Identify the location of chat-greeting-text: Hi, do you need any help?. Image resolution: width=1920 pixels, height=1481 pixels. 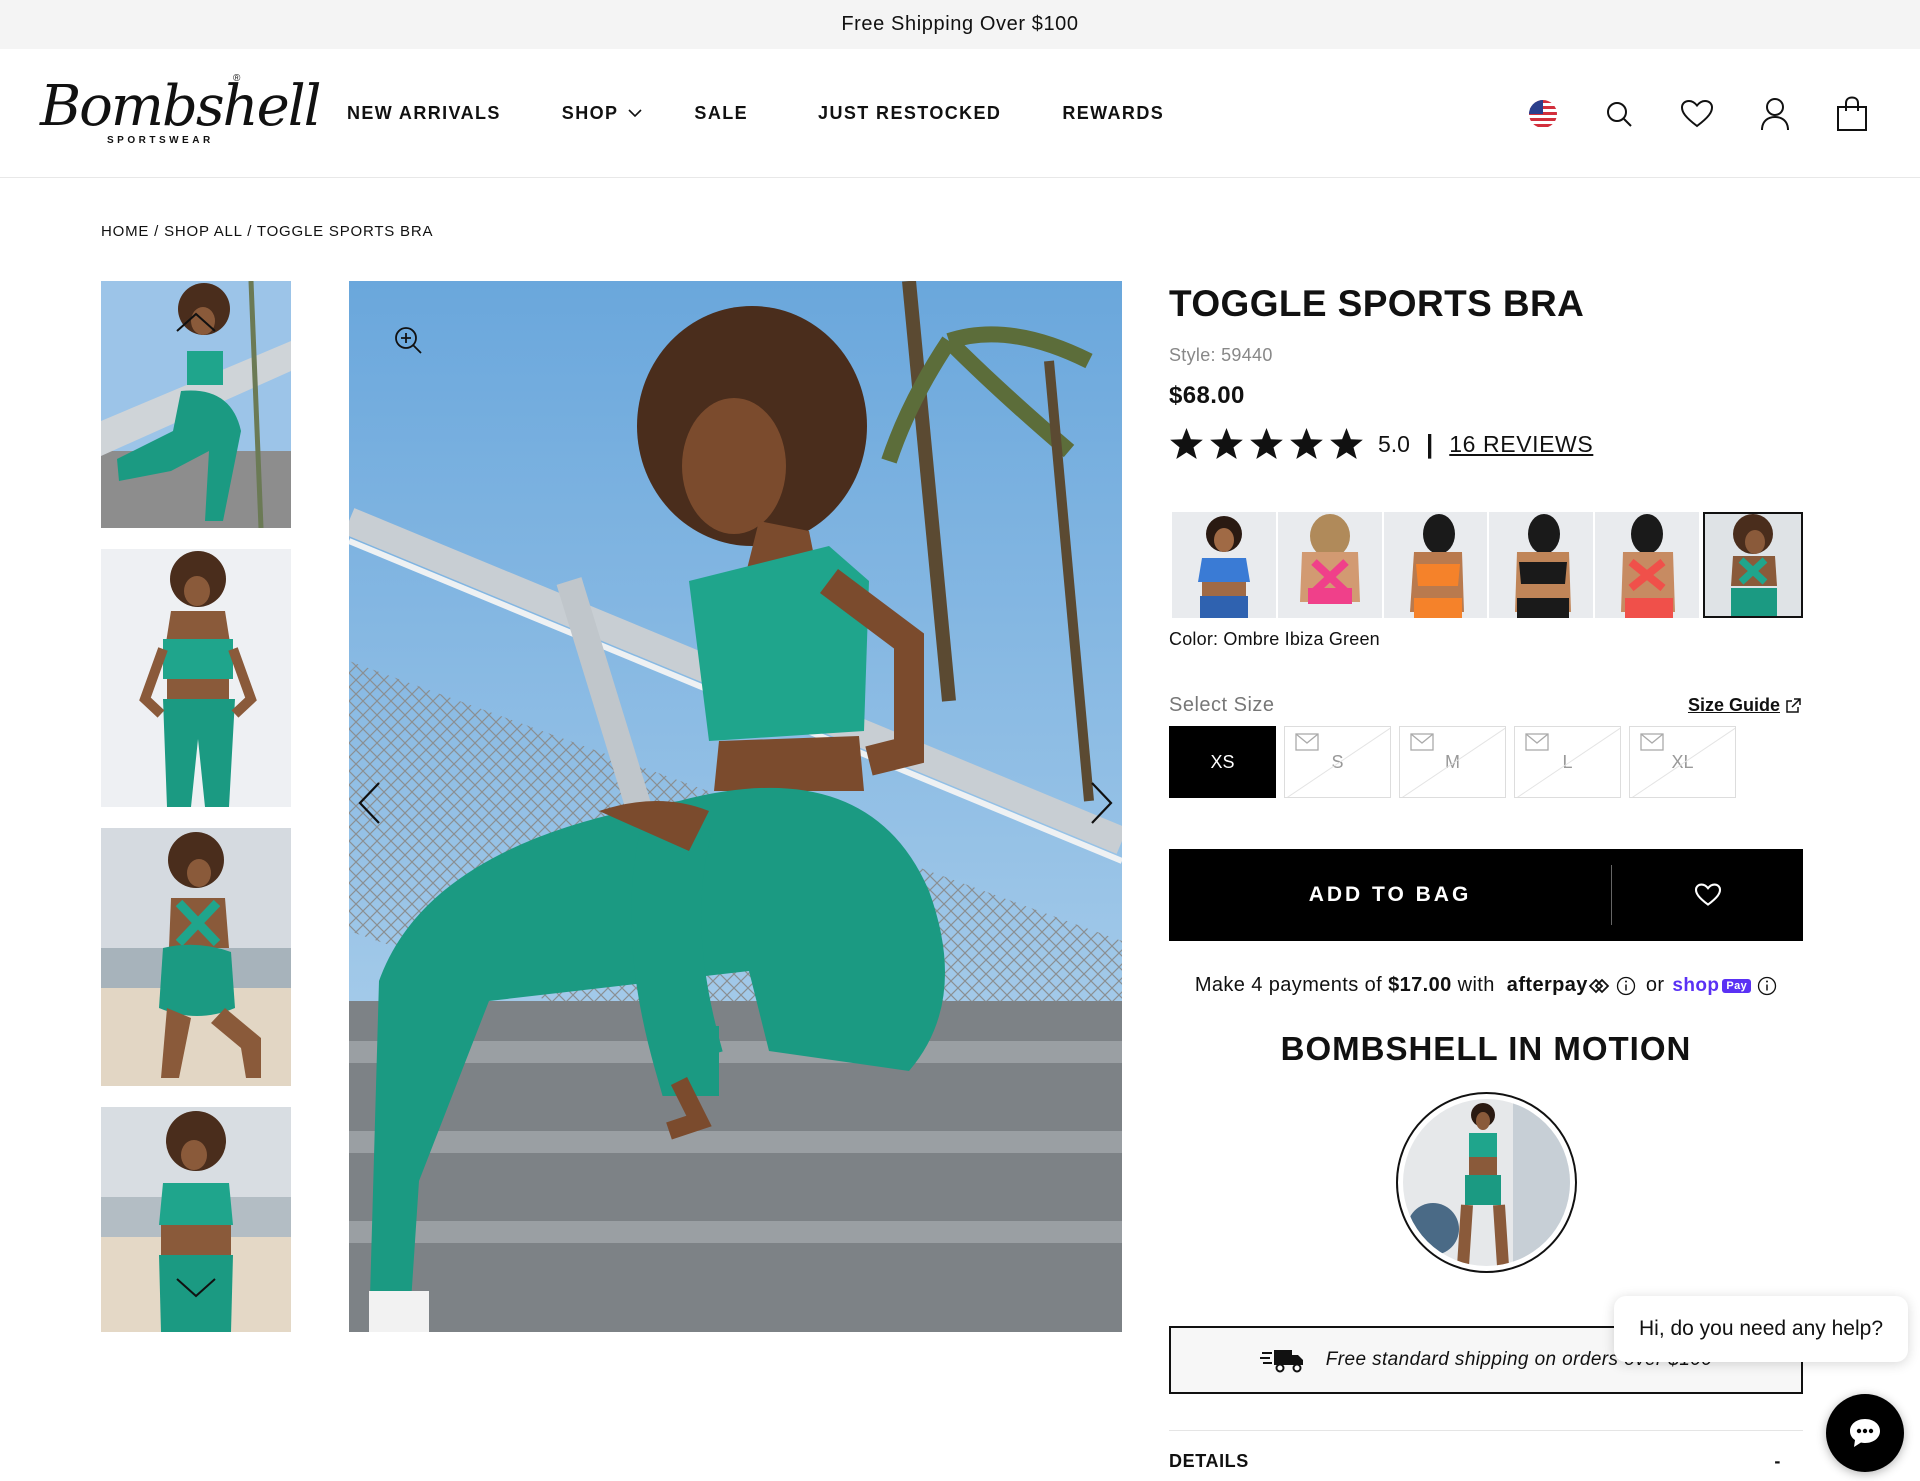
(1760, 1328).